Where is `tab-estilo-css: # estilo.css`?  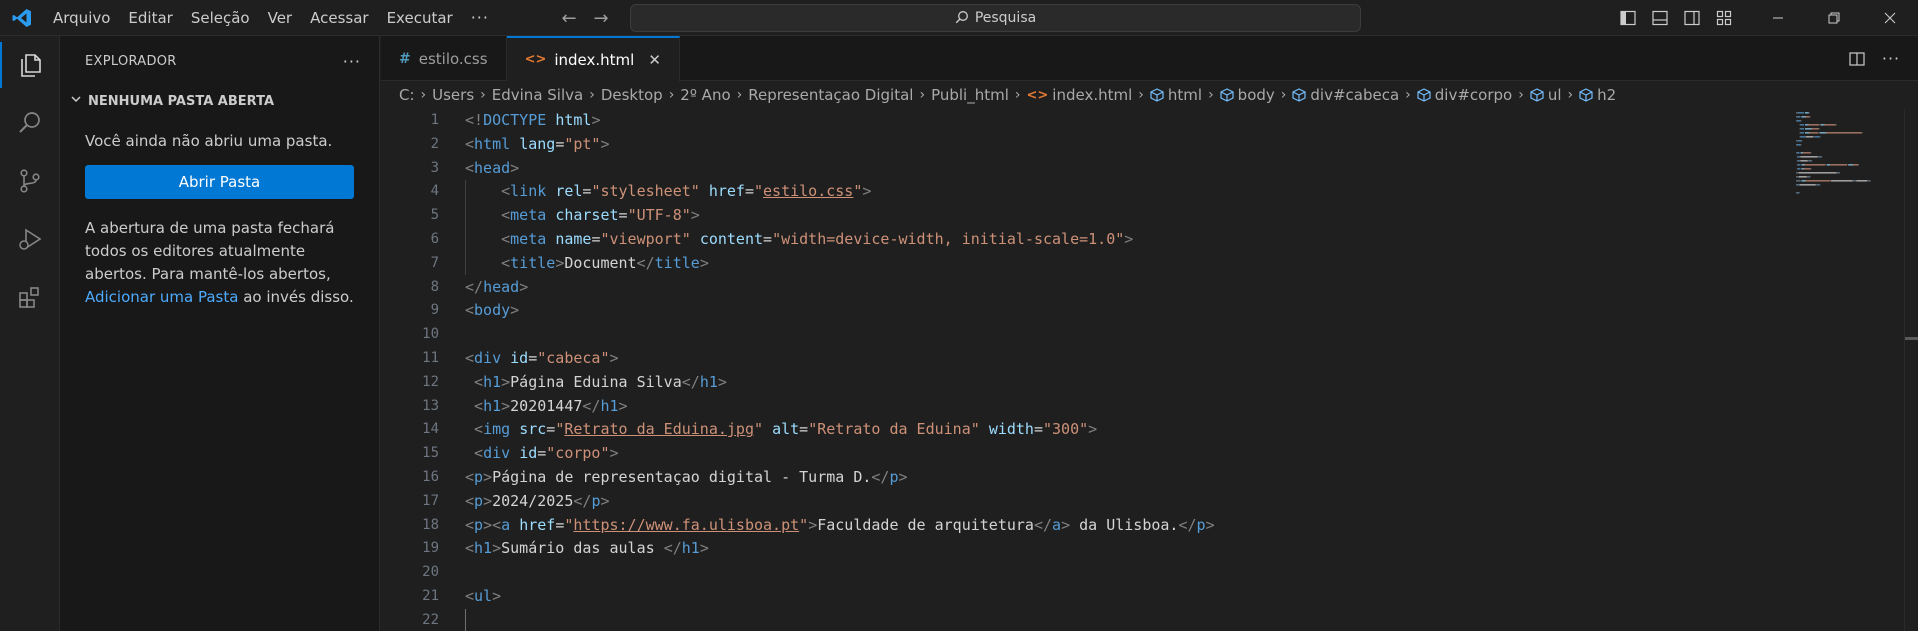
tab-estilo-css: # estilo.css is located at coordinates (444, 58).